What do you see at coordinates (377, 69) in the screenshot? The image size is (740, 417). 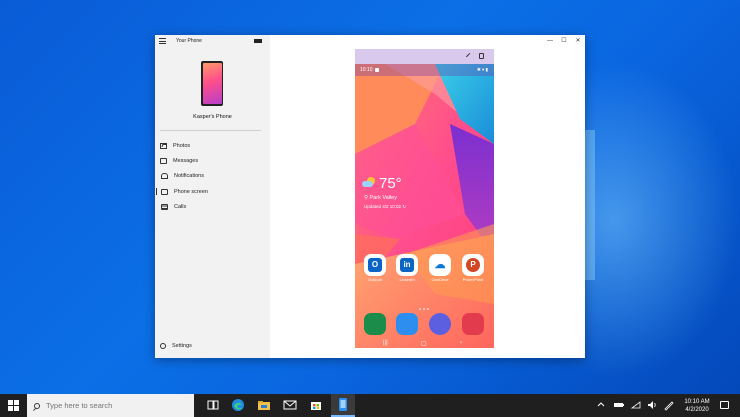 I see `screenshot-icon` at bounding box center [377, 69].